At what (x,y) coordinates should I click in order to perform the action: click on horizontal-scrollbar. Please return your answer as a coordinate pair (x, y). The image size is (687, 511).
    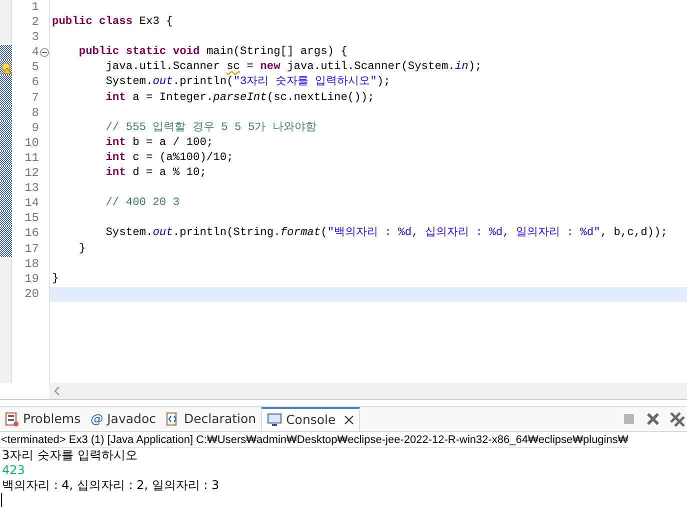
    Looking at the image, I should click on (368, 391).